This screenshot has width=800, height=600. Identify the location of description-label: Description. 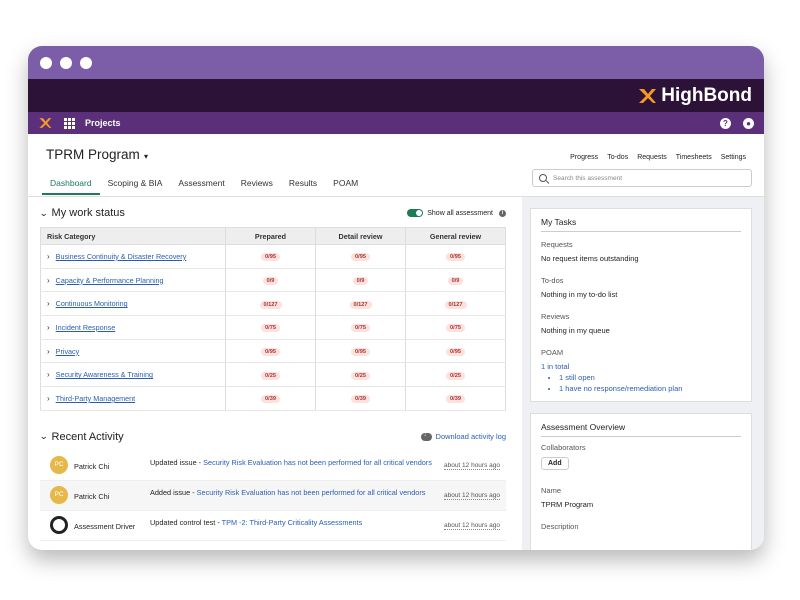
(560, 526).